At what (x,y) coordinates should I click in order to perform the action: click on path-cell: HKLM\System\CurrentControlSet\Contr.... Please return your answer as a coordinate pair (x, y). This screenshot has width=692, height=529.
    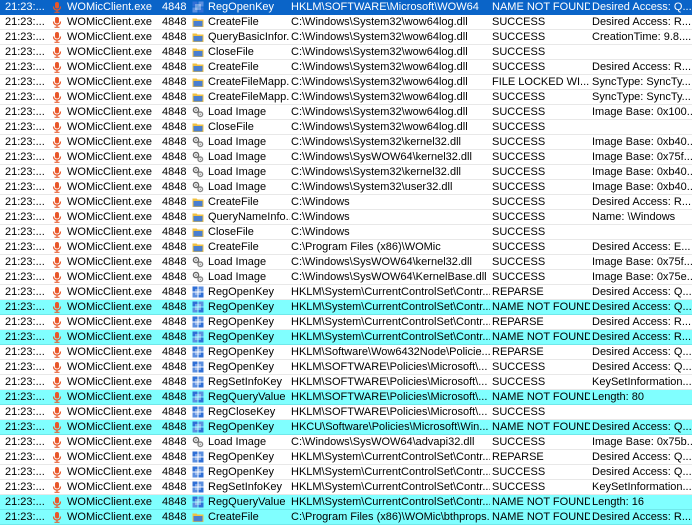
    Looking at the image, I should click on (390, 457).